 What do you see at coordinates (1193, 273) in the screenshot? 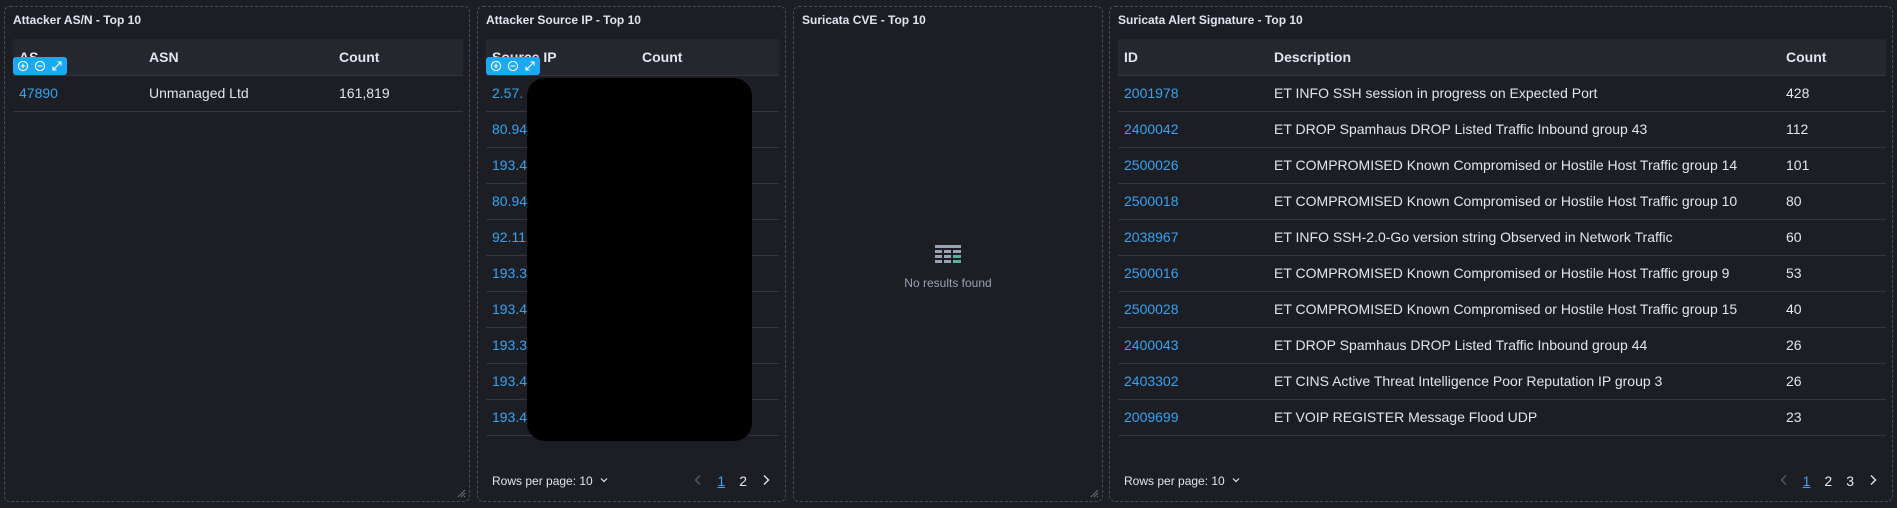
I see `signature-id-link: 2500016` at bounding box center [1193, 273].